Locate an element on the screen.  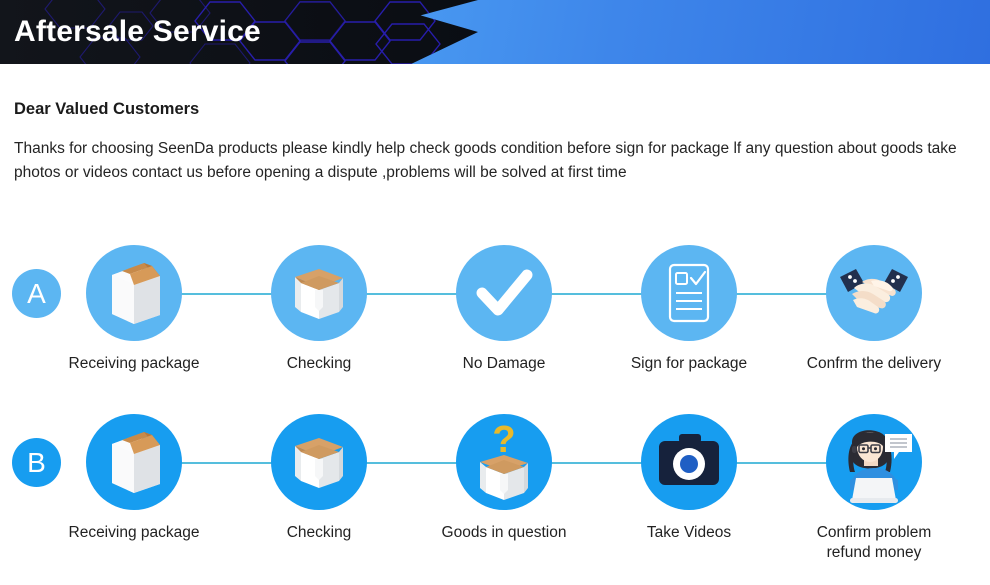
step-label: No Damage is located at coordinates (504, 363).